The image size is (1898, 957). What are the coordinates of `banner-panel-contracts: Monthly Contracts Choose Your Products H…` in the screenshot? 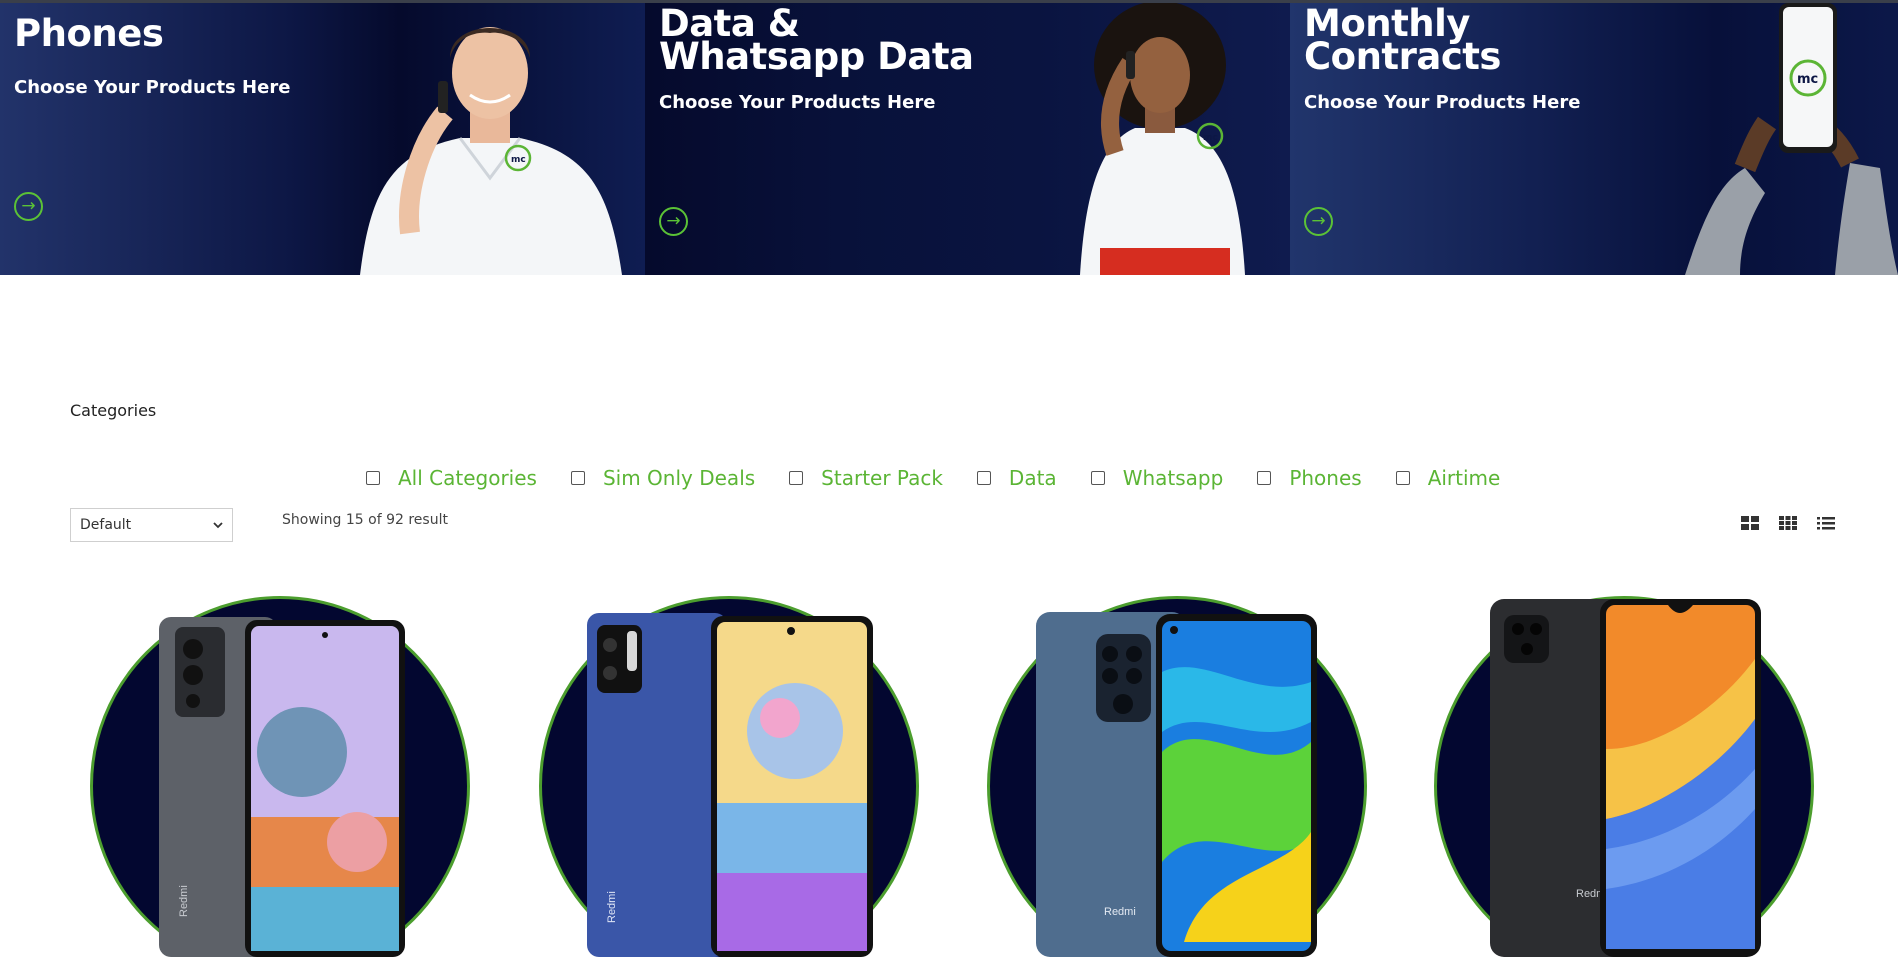 It's located at (1594, 139).